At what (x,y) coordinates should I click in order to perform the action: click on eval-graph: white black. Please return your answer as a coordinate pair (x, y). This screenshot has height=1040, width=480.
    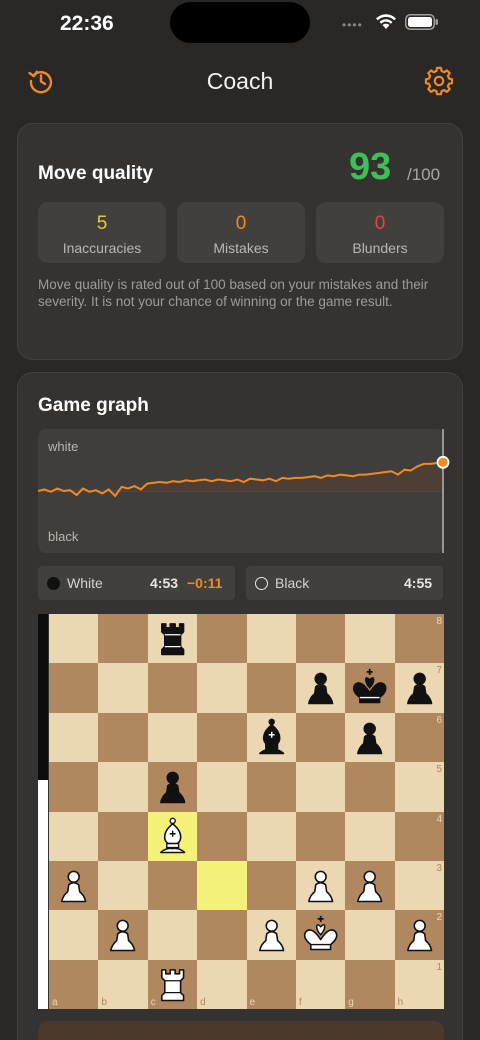
    Looking at the image, I should click on (244, 491).